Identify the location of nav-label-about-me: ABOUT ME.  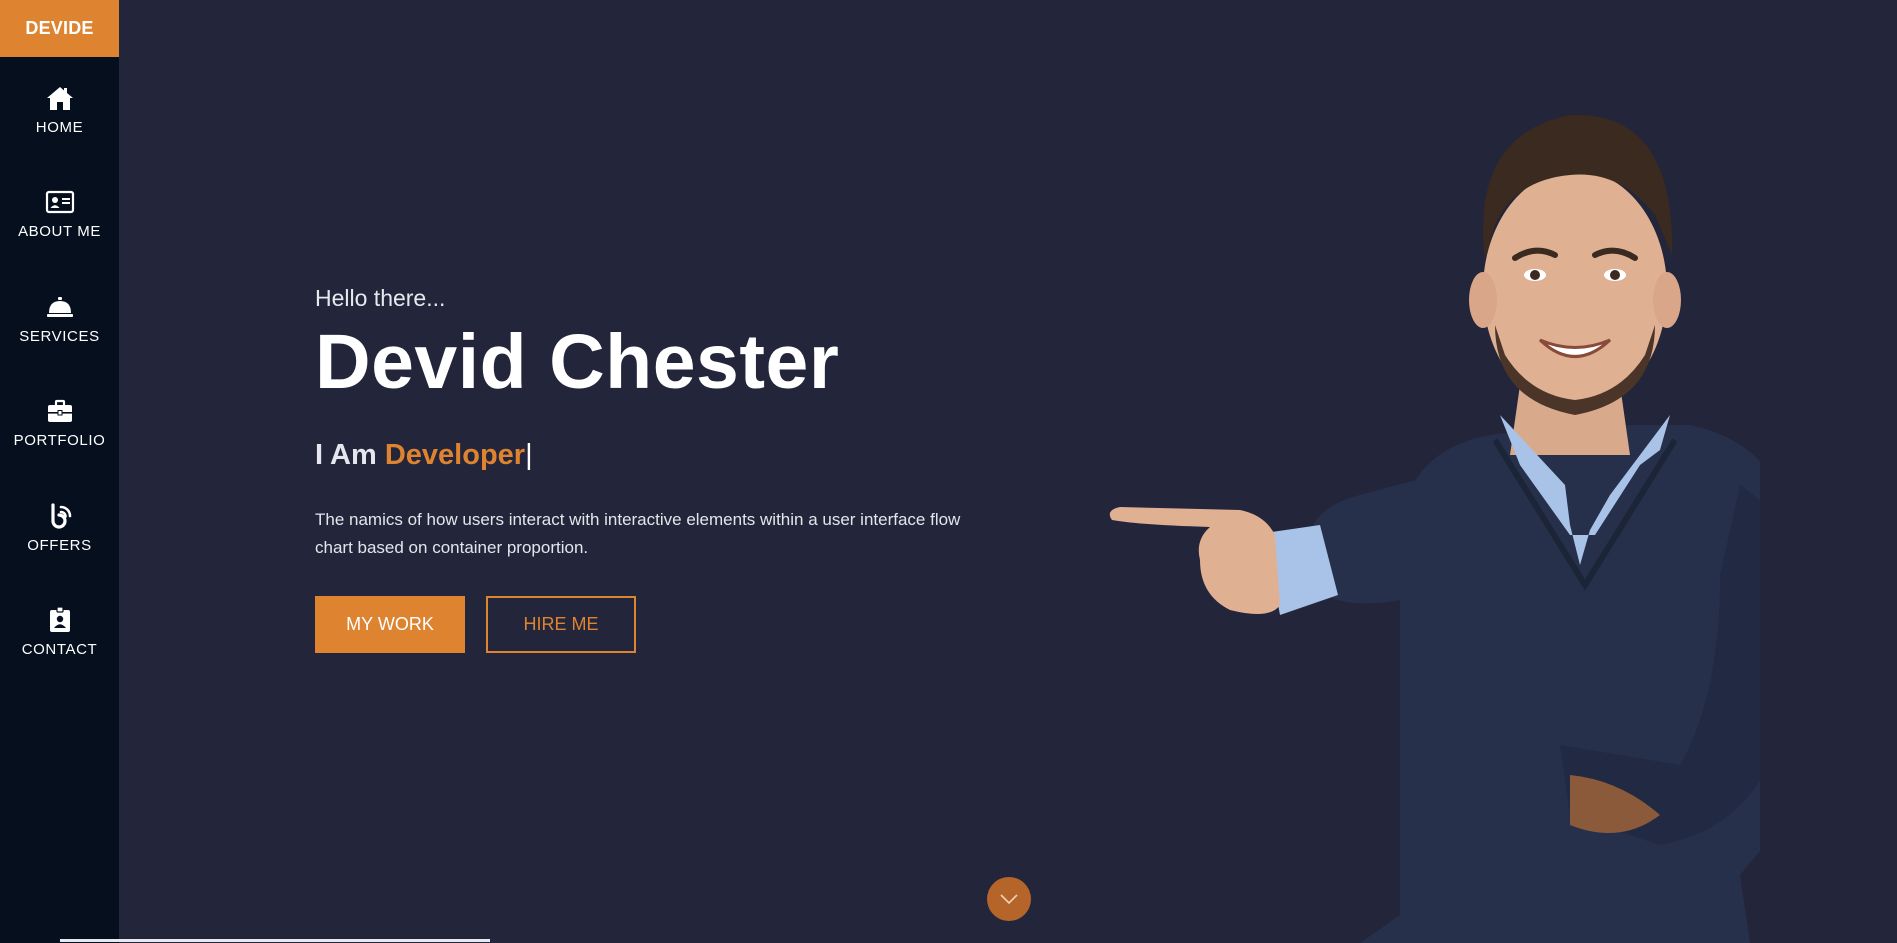
(59, 232).